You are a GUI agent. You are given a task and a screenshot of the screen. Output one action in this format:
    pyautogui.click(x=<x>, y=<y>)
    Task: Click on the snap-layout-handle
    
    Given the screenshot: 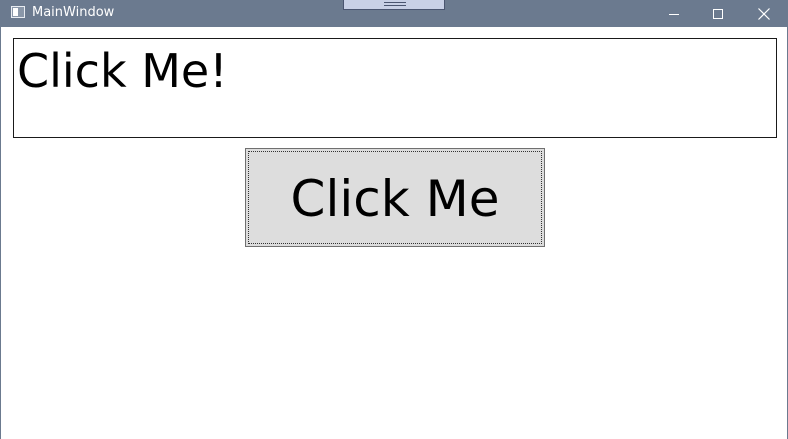 What is the action you would take?
    pyautogui.click(x=394, y=5)
    